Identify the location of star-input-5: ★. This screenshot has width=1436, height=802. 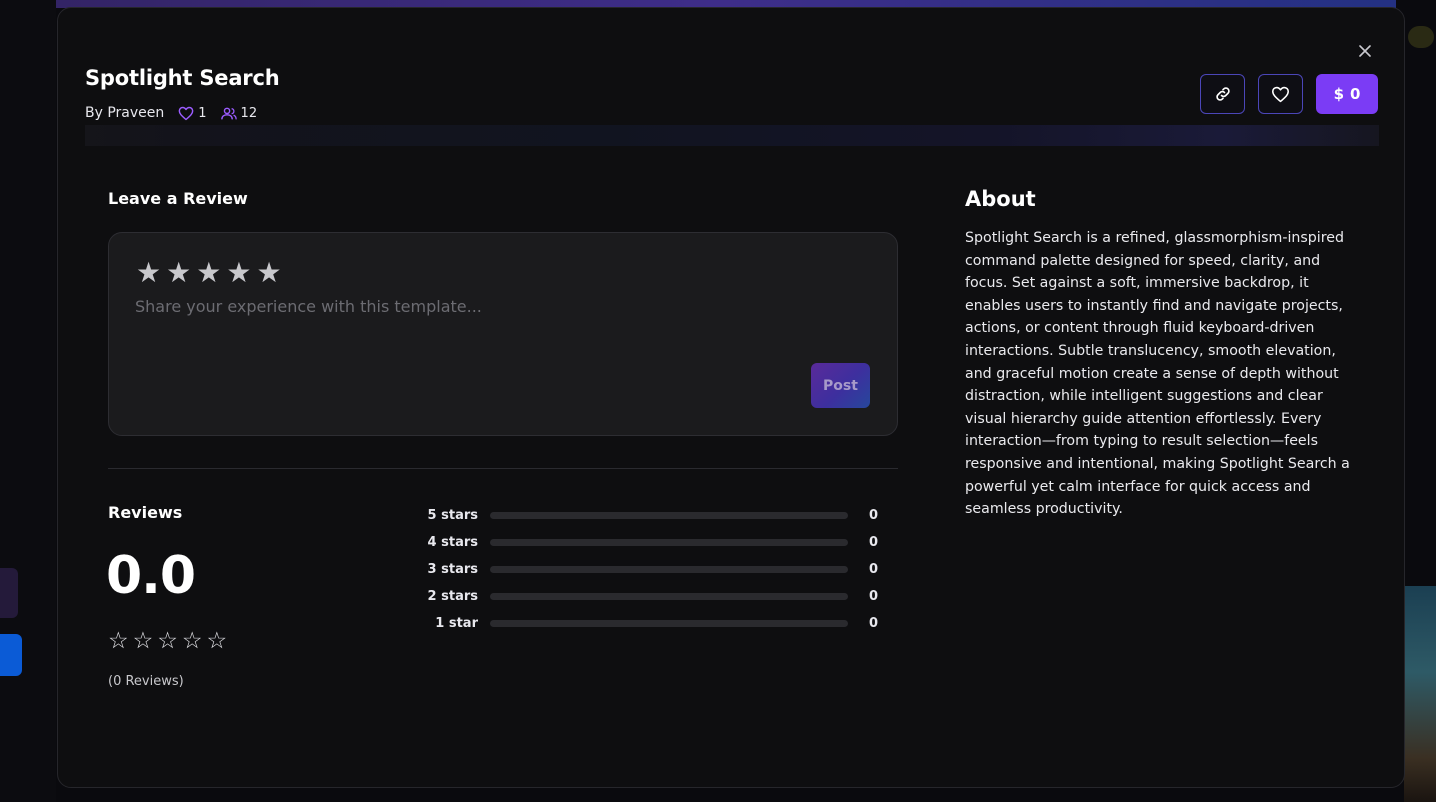
(268, 273).